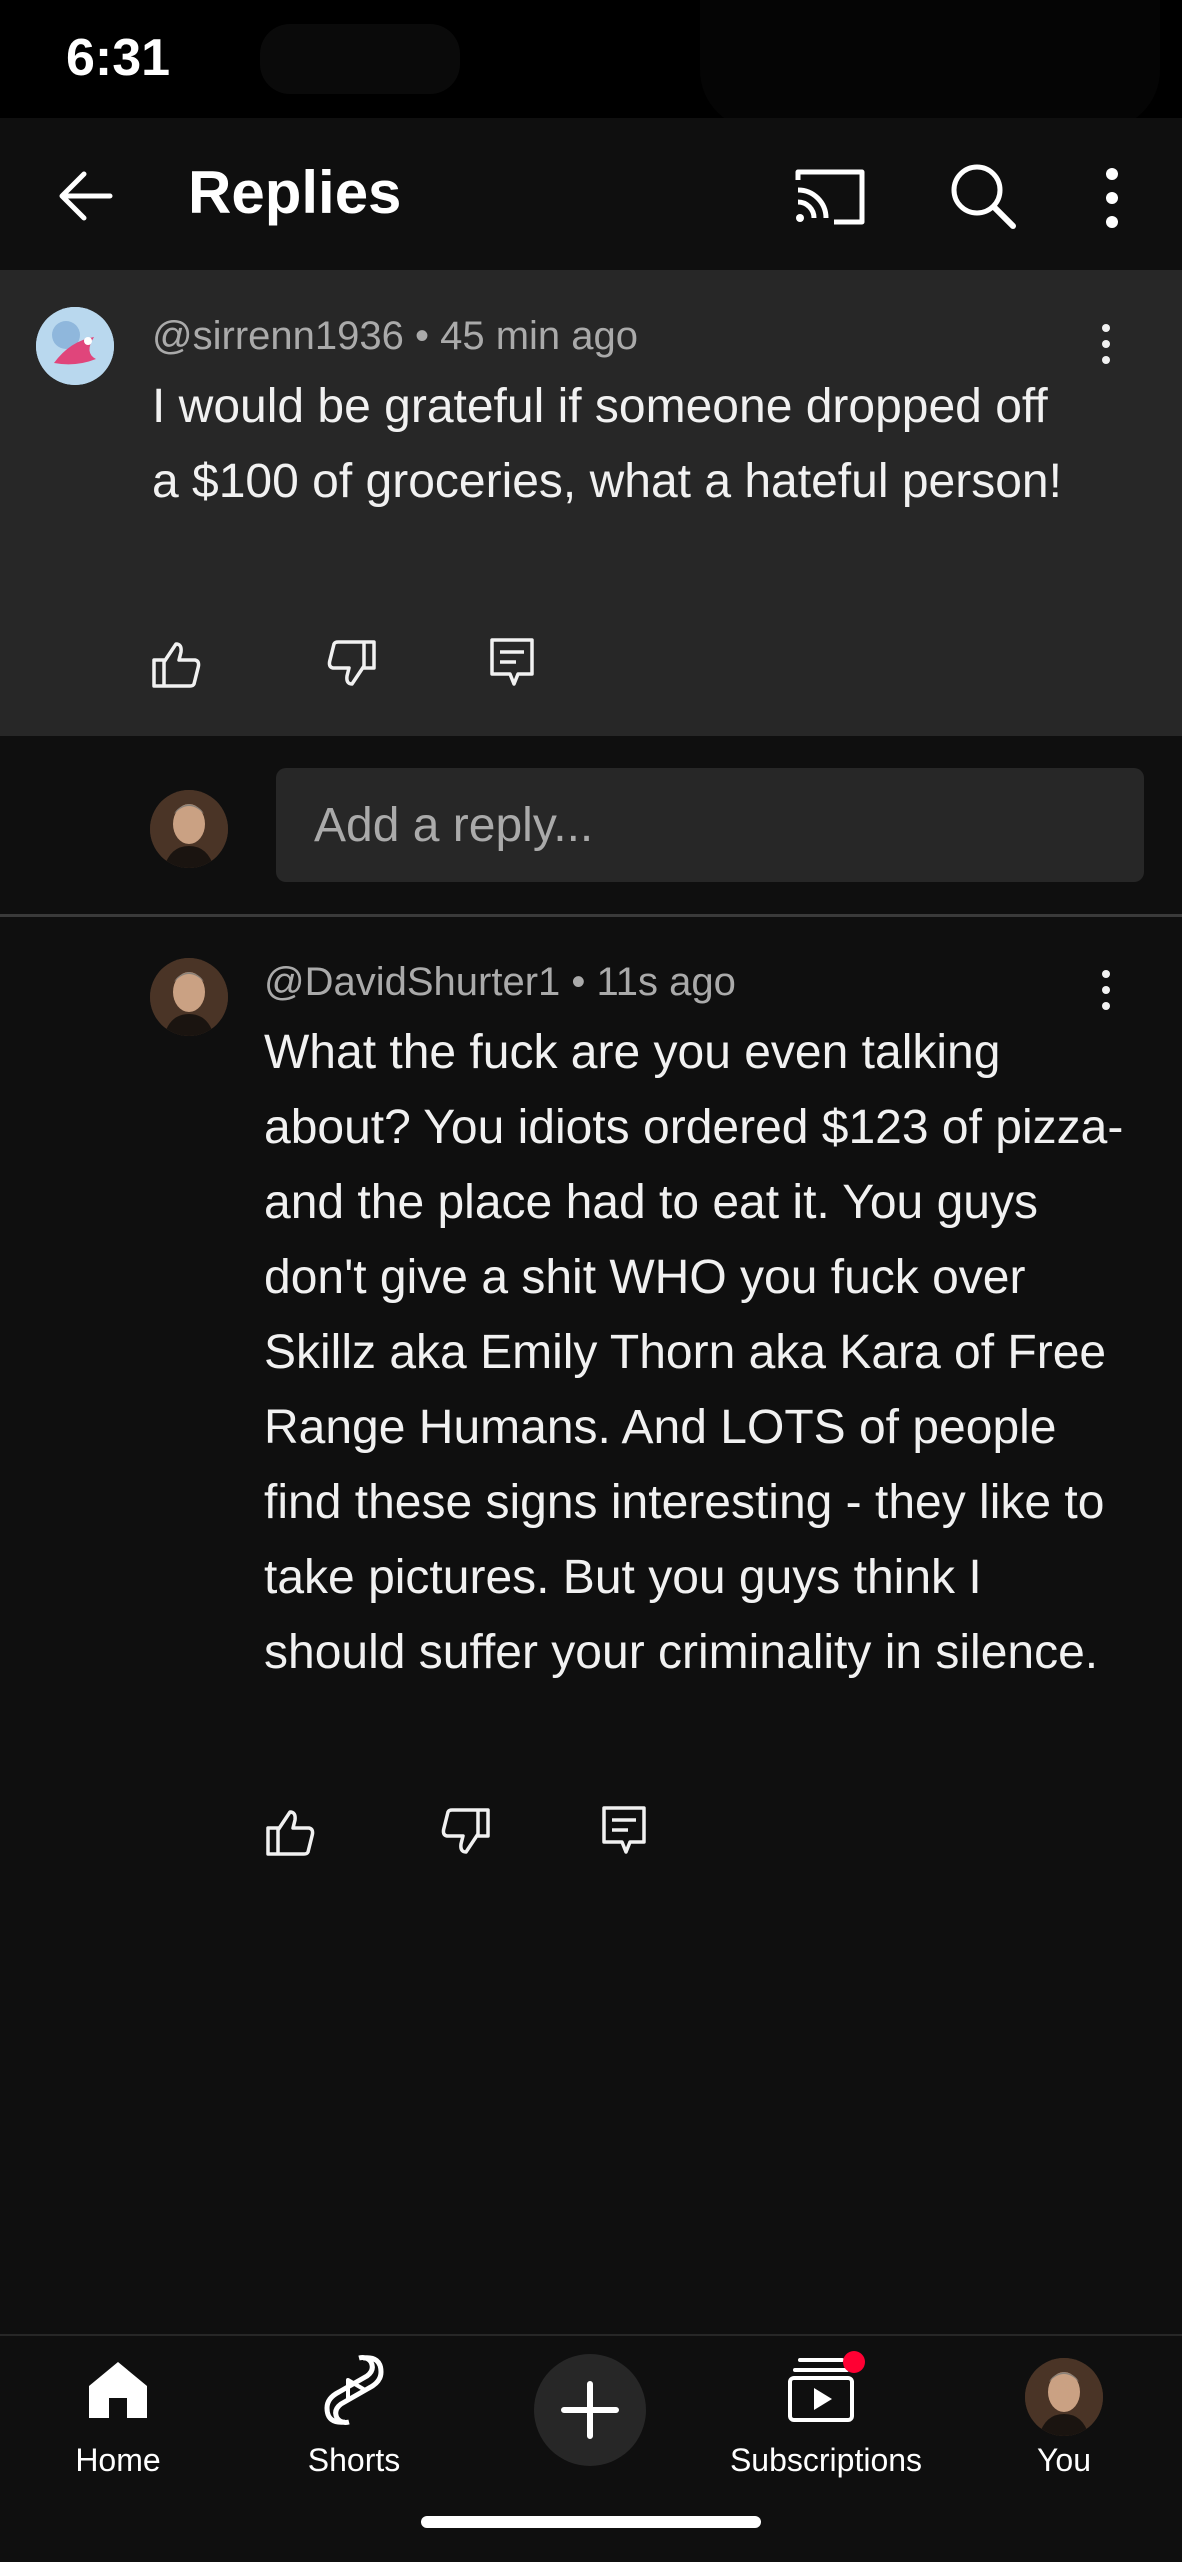 This screenshot has height=2562, width=1182. I want to click on nav-subscriptions: Subscriptions, so click(826, 2419).